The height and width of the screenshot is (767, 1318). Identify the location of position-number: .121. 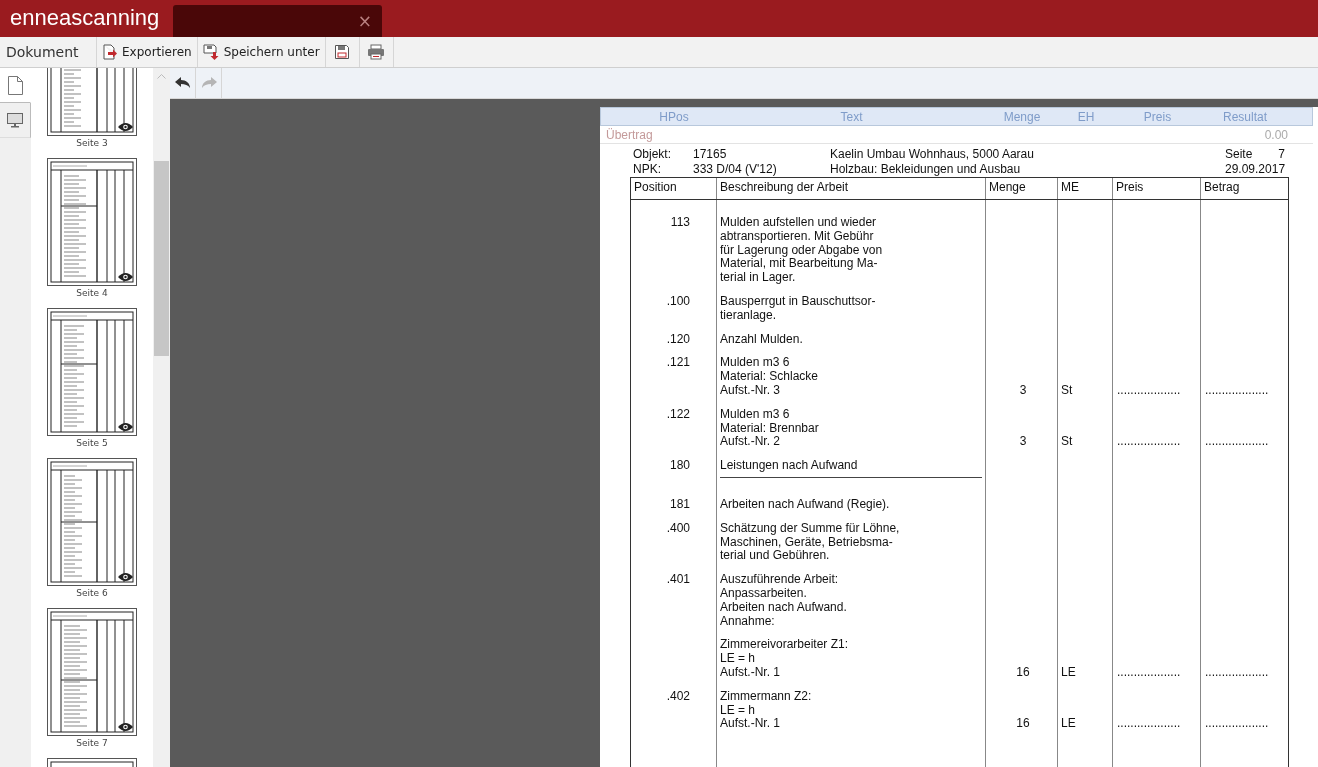
(678, 363).